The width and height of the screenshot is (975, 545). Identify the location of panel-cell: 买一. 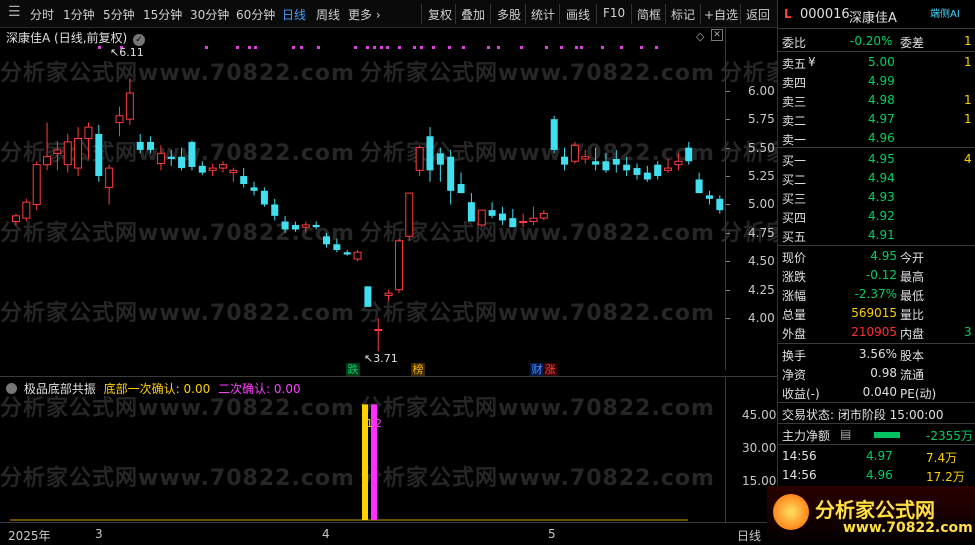
(794, 161).